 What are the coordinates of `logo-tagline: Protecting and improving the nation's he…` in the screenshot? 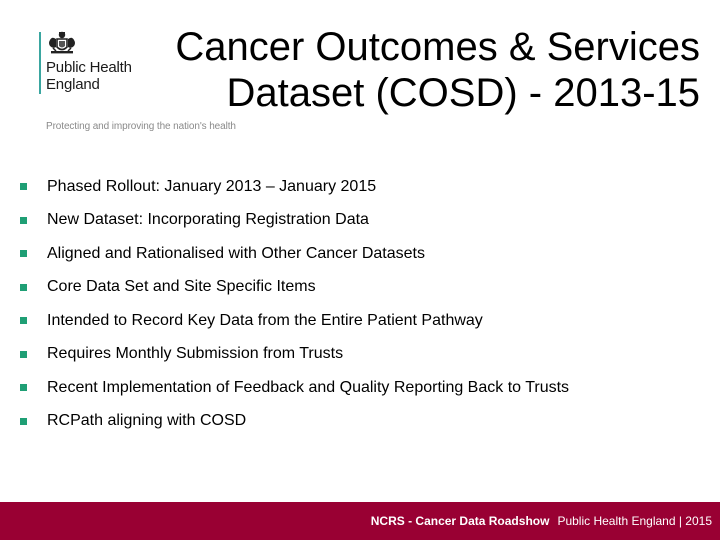 It's located at (141, 126).